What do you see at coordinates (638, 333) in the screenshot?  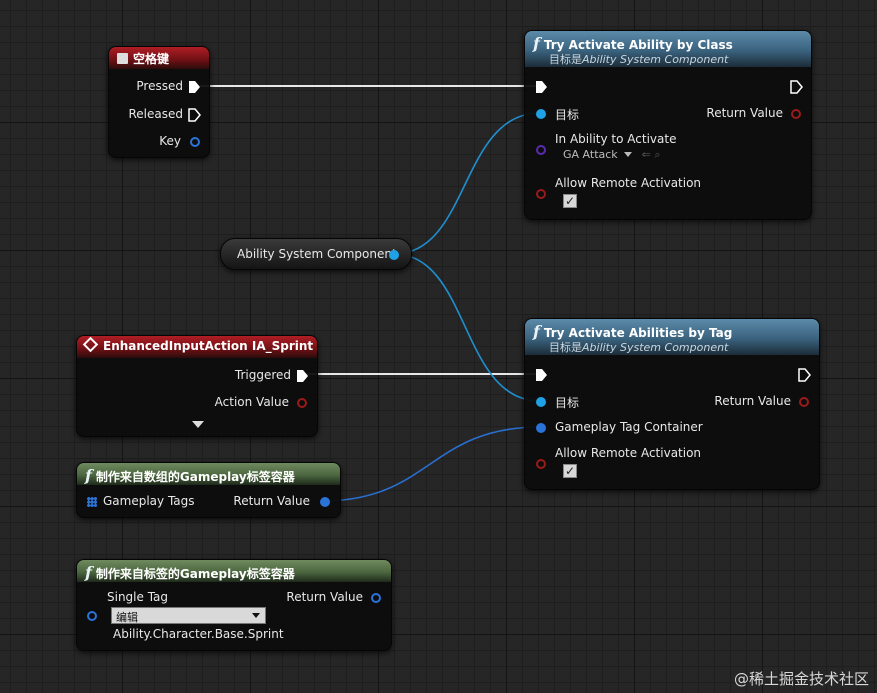 I see `try-by-tag-title: Try Activate Abilities by Tag` at bounding box center [638, 333].